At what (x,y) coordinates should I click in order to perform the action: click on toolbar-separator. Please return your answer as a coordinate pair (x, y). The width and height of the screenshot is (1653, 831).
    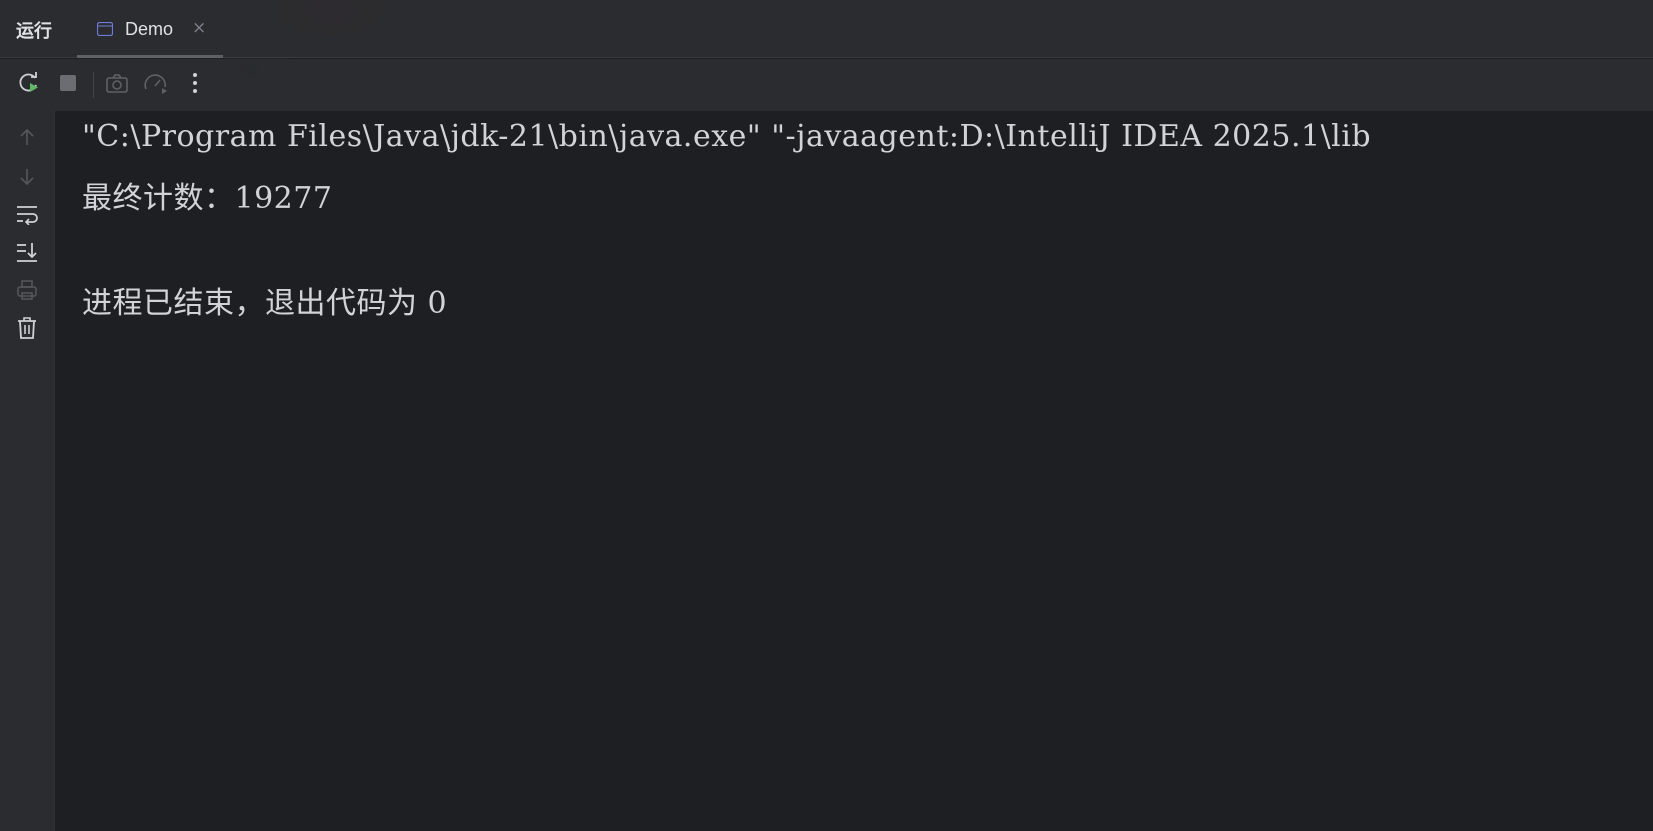
    Looking at the image, I should click on (93, 85).